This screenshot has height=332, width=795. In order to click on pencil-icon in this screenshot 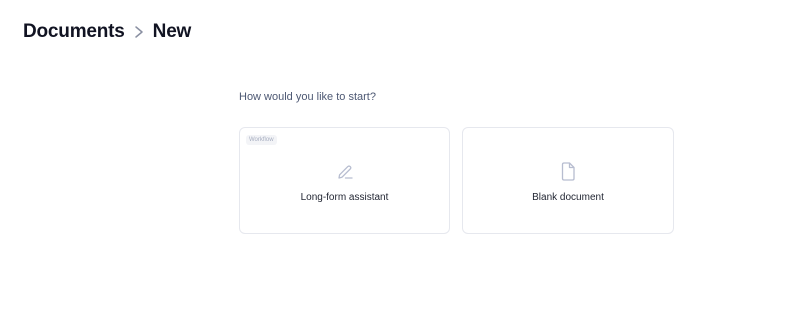, I will do `click(345, 171)`.